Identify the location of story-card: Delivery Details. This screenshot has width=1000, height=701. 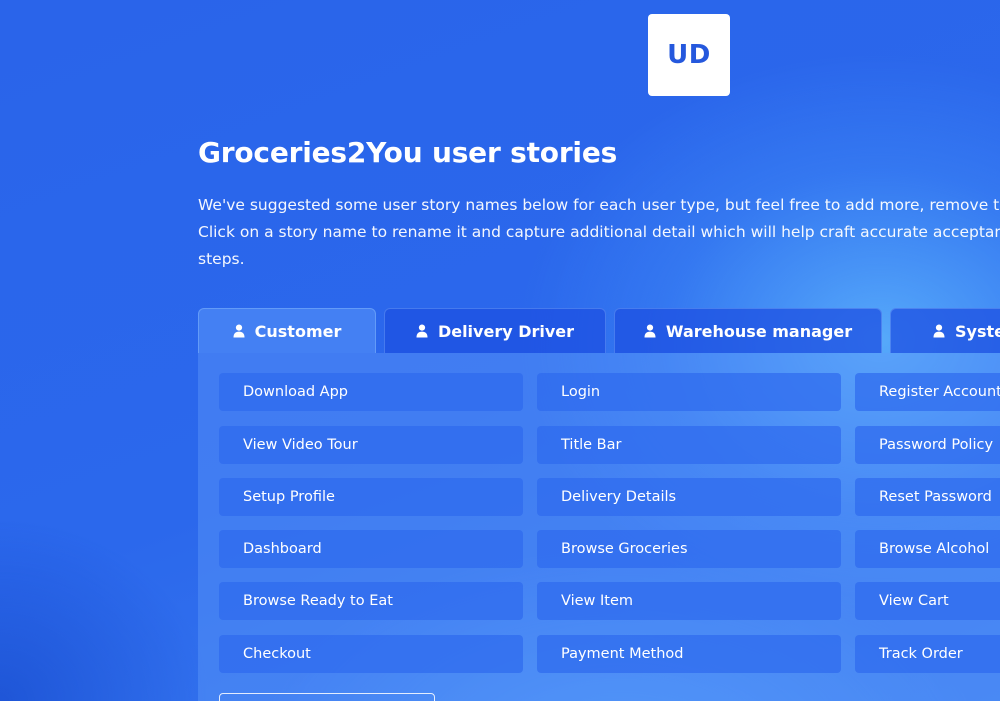
(689, 497).